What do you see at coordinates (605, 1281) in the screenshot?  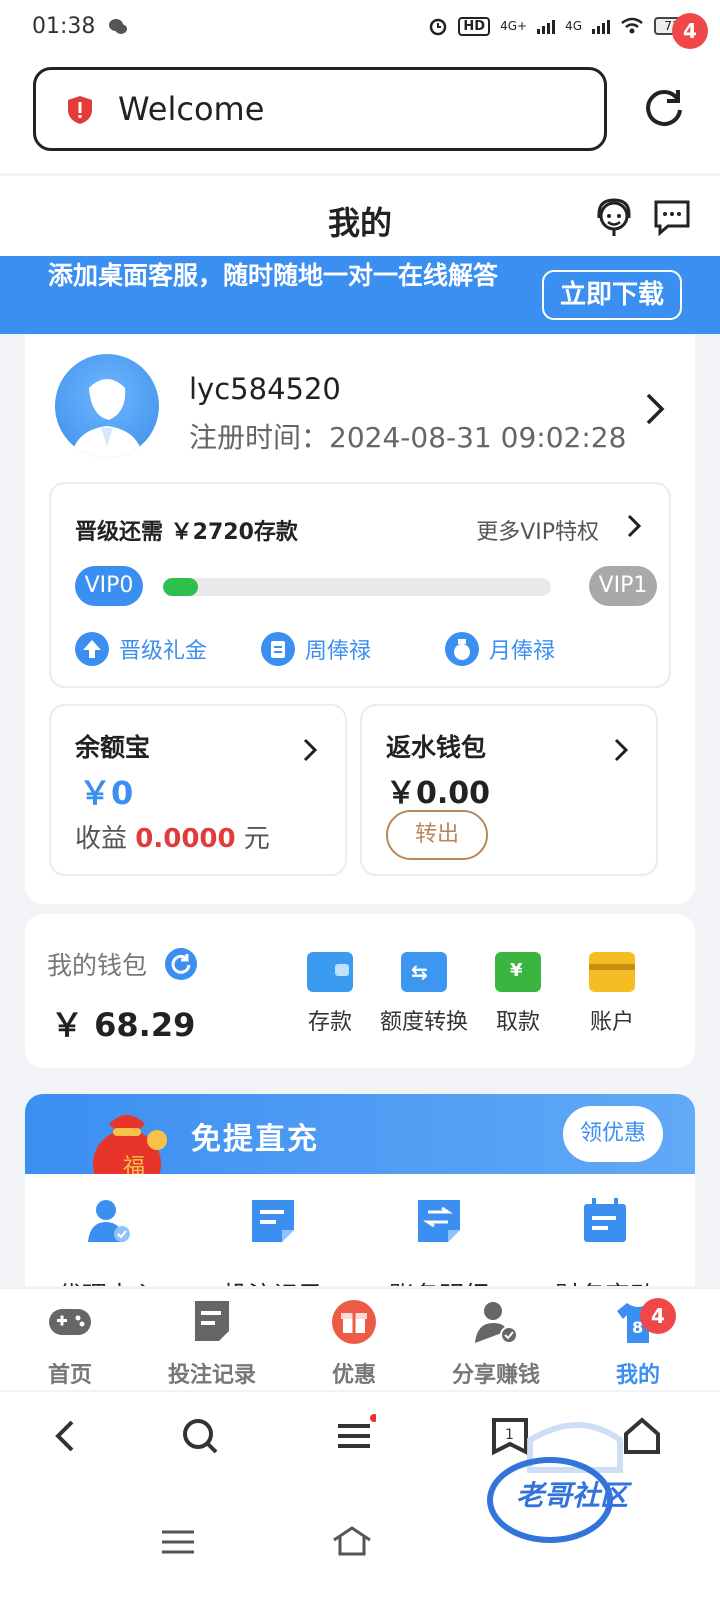 I see `menu-label: 财务变动` at bounding box center [605, 1281].